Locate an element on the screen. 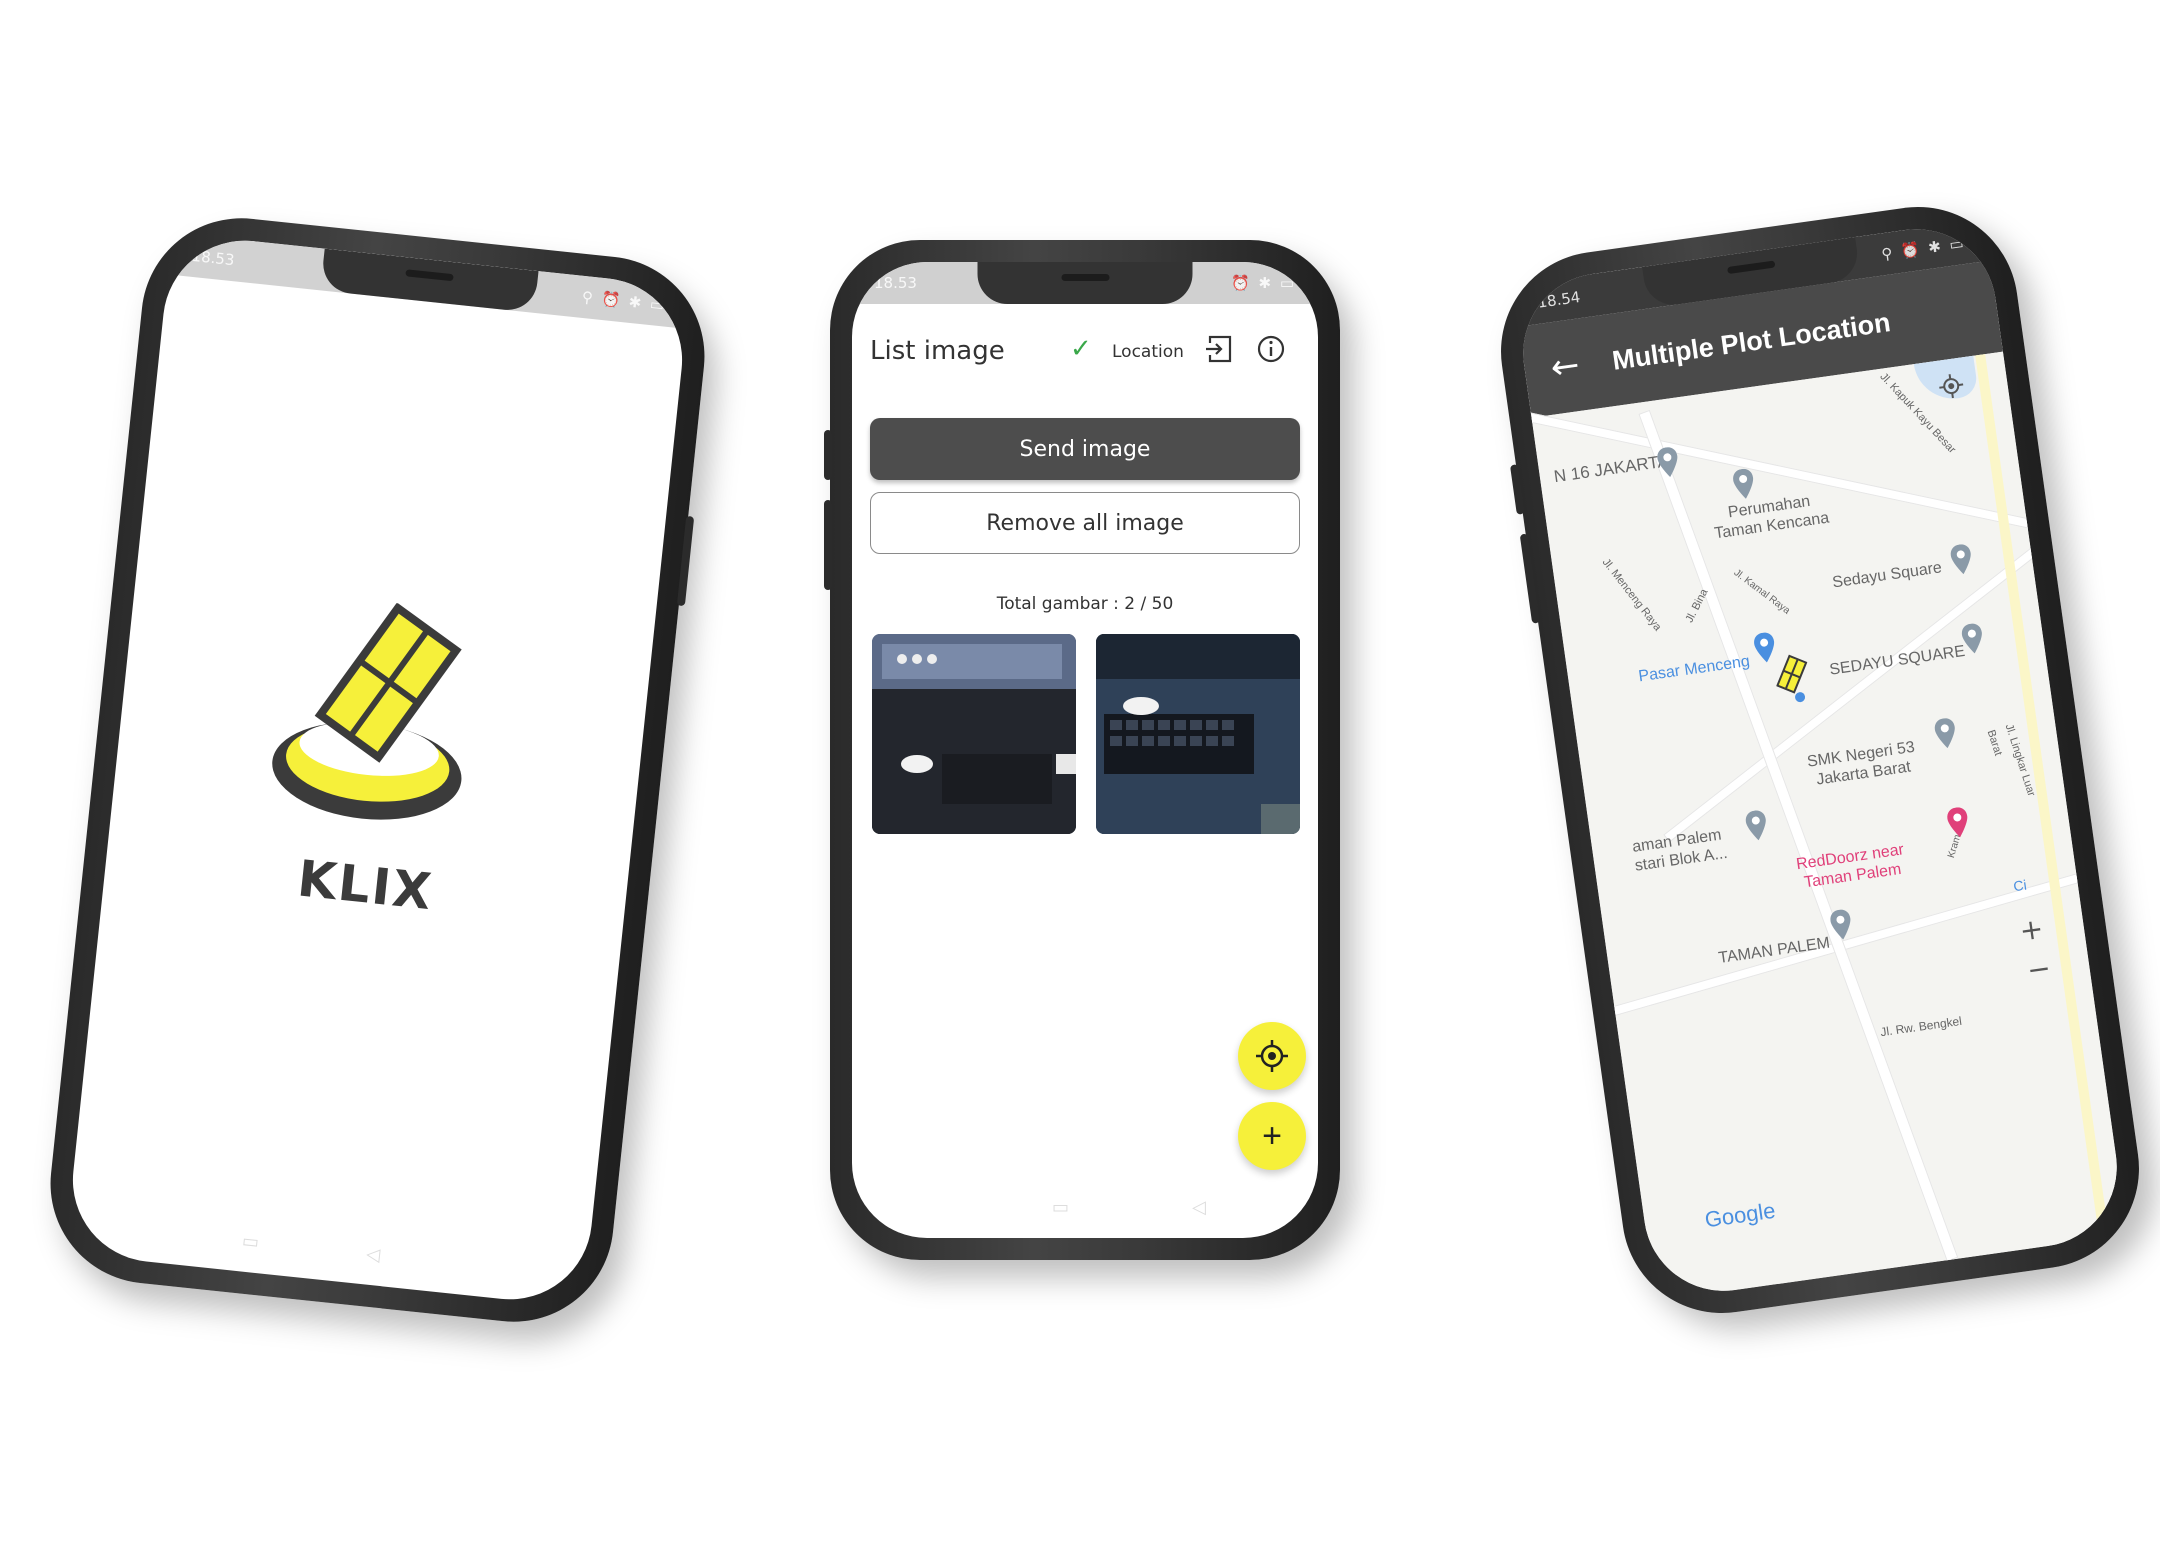  place-label: Perumahan Taman Kencana is located at coordinates (1771, 517).